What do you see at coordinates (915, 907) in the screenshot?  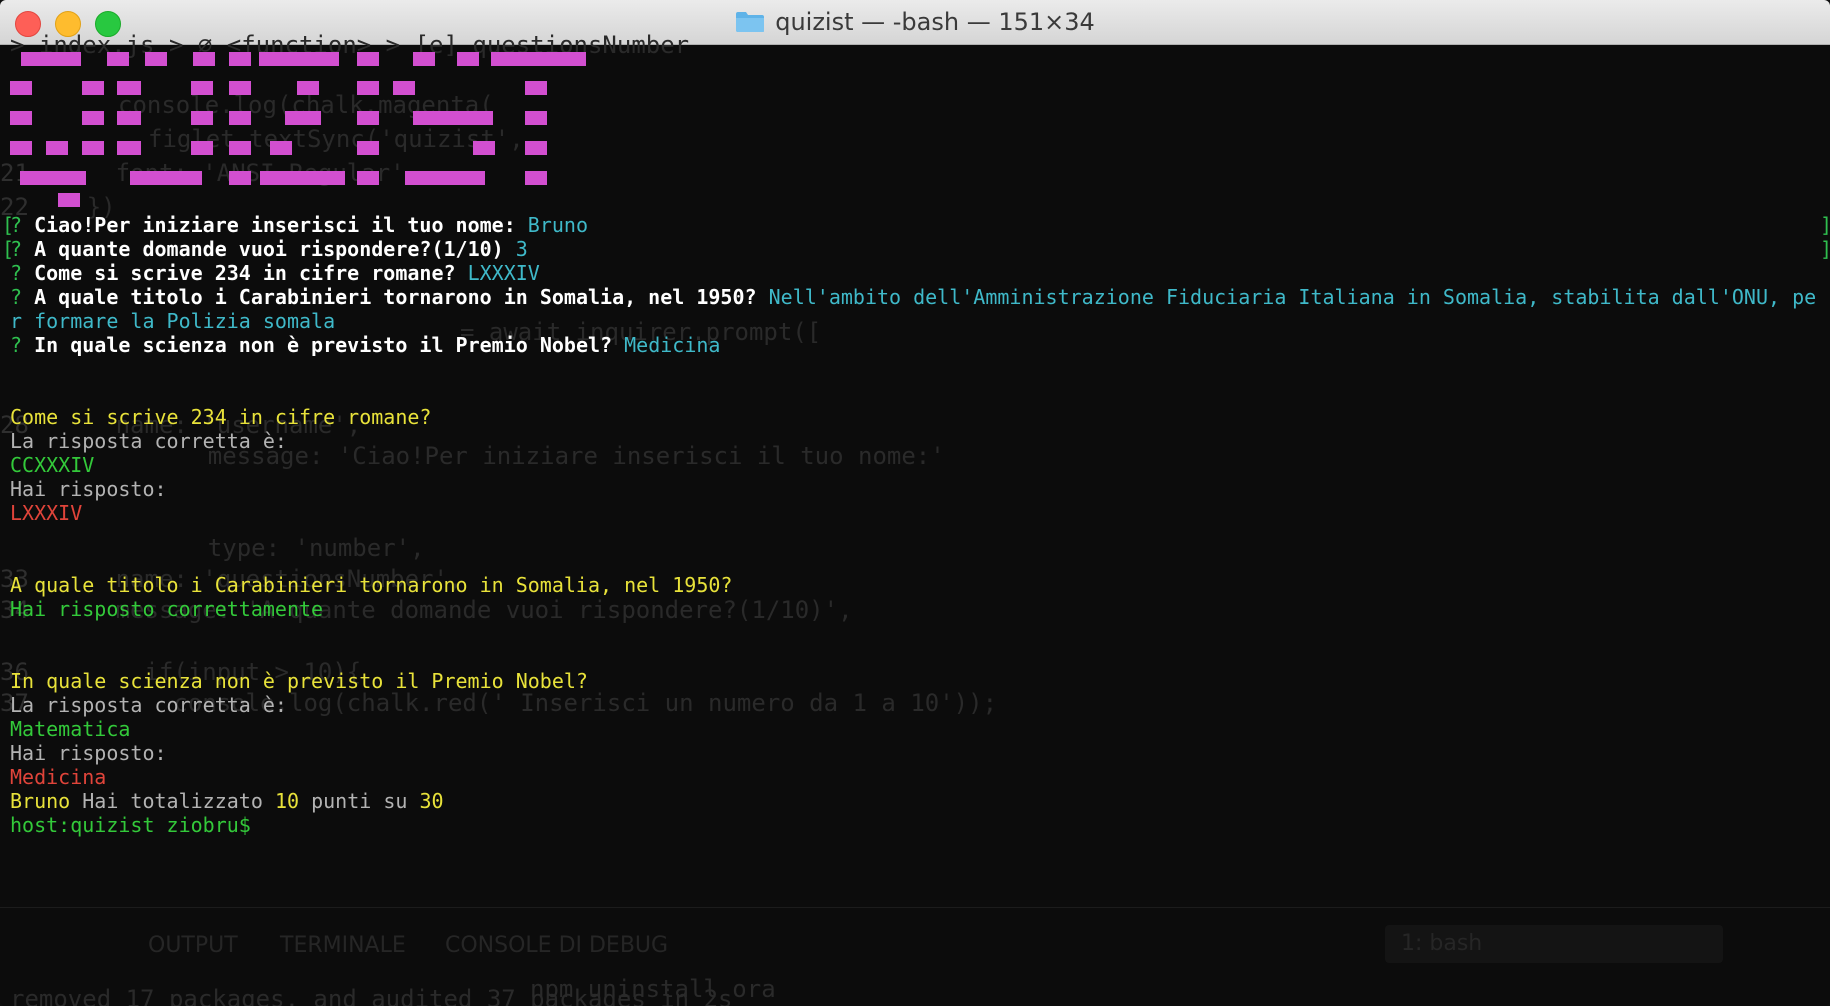 I see `ghost-panel-divider` at bounding box center [915, 907].